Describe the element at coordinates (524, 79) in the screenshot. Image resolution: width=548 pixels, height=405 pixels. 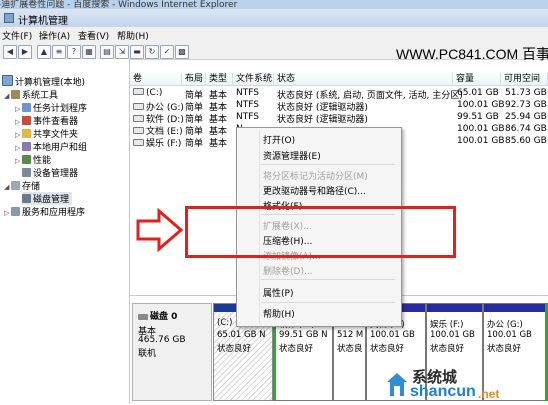
I see `column-header-free-space: 可用空间` at that location.